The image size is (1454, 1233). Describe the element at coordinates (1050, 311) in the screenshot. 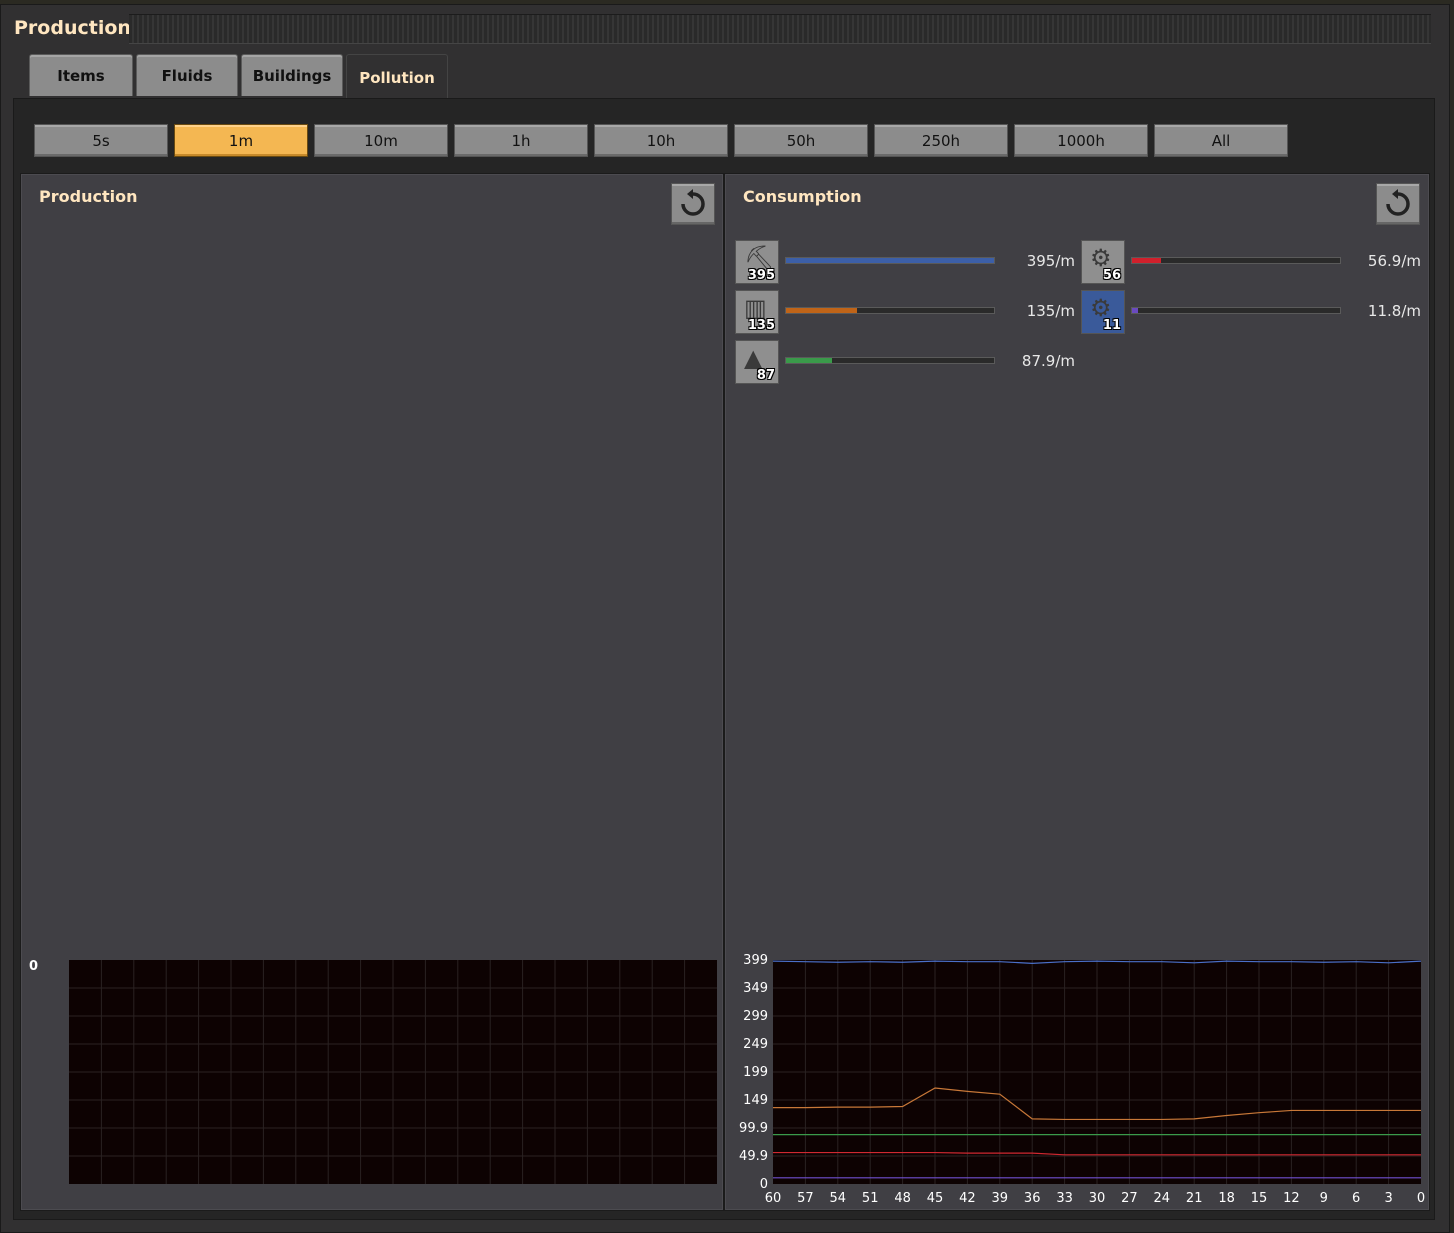

I see `consumption-rate: 135/m` at that location.